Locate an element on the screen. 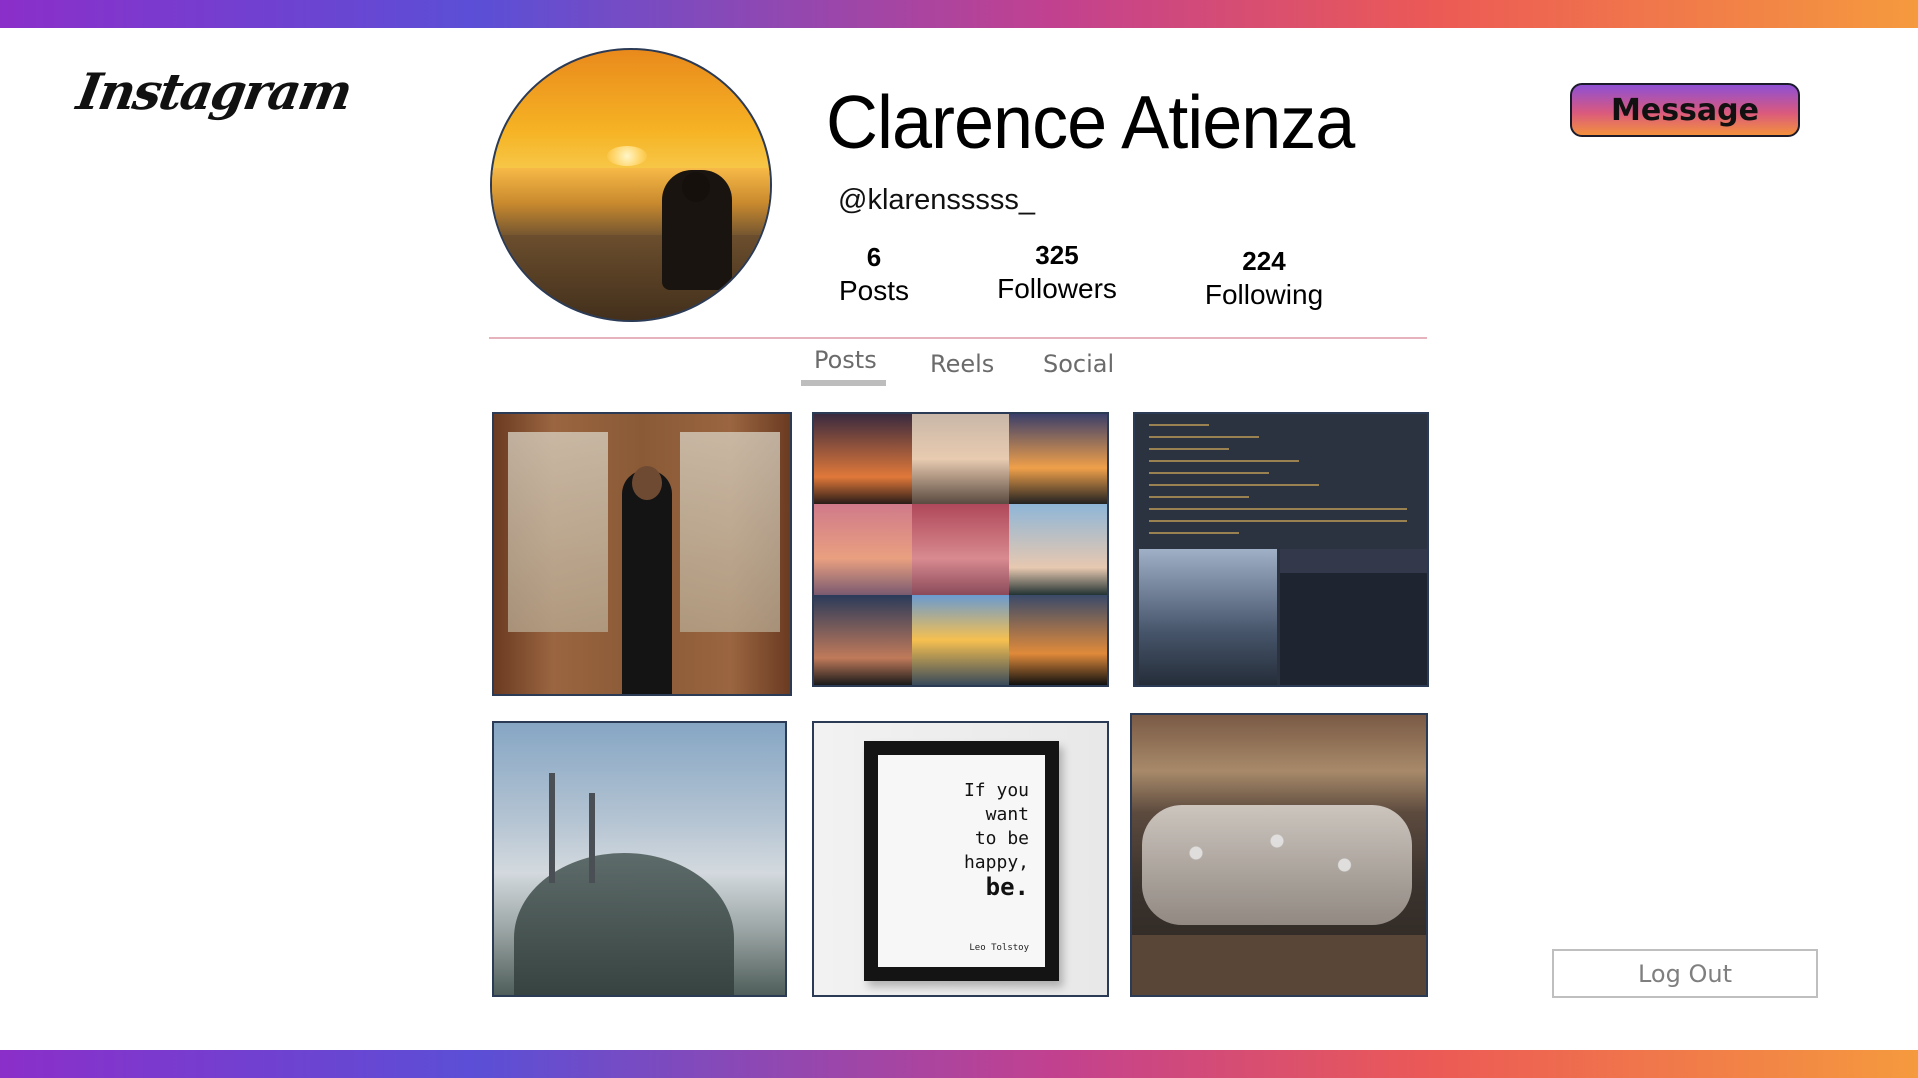 Image resolution: width=1918 pixels, height=1078 pixels. post-5-quote: If you want to be happy, be. is located at coordinates (996, 839).